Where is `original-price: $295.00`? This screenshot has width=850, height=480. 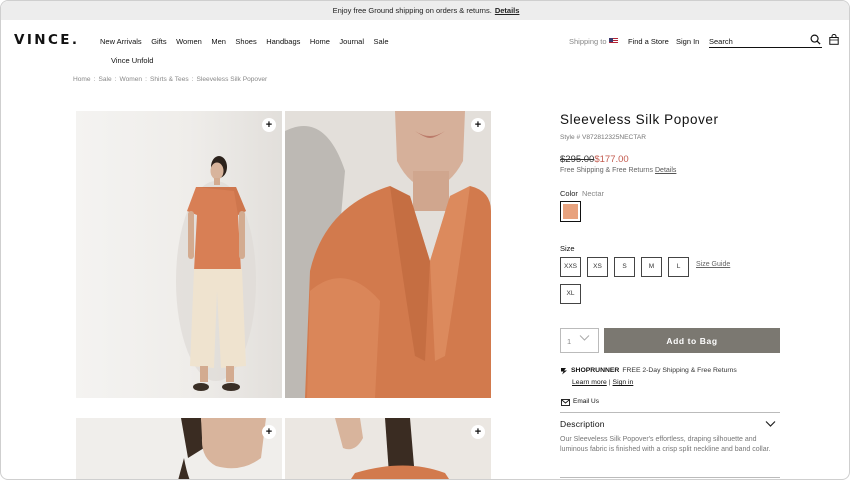
original-price: $295.00 is located at coordinates (577, 159).